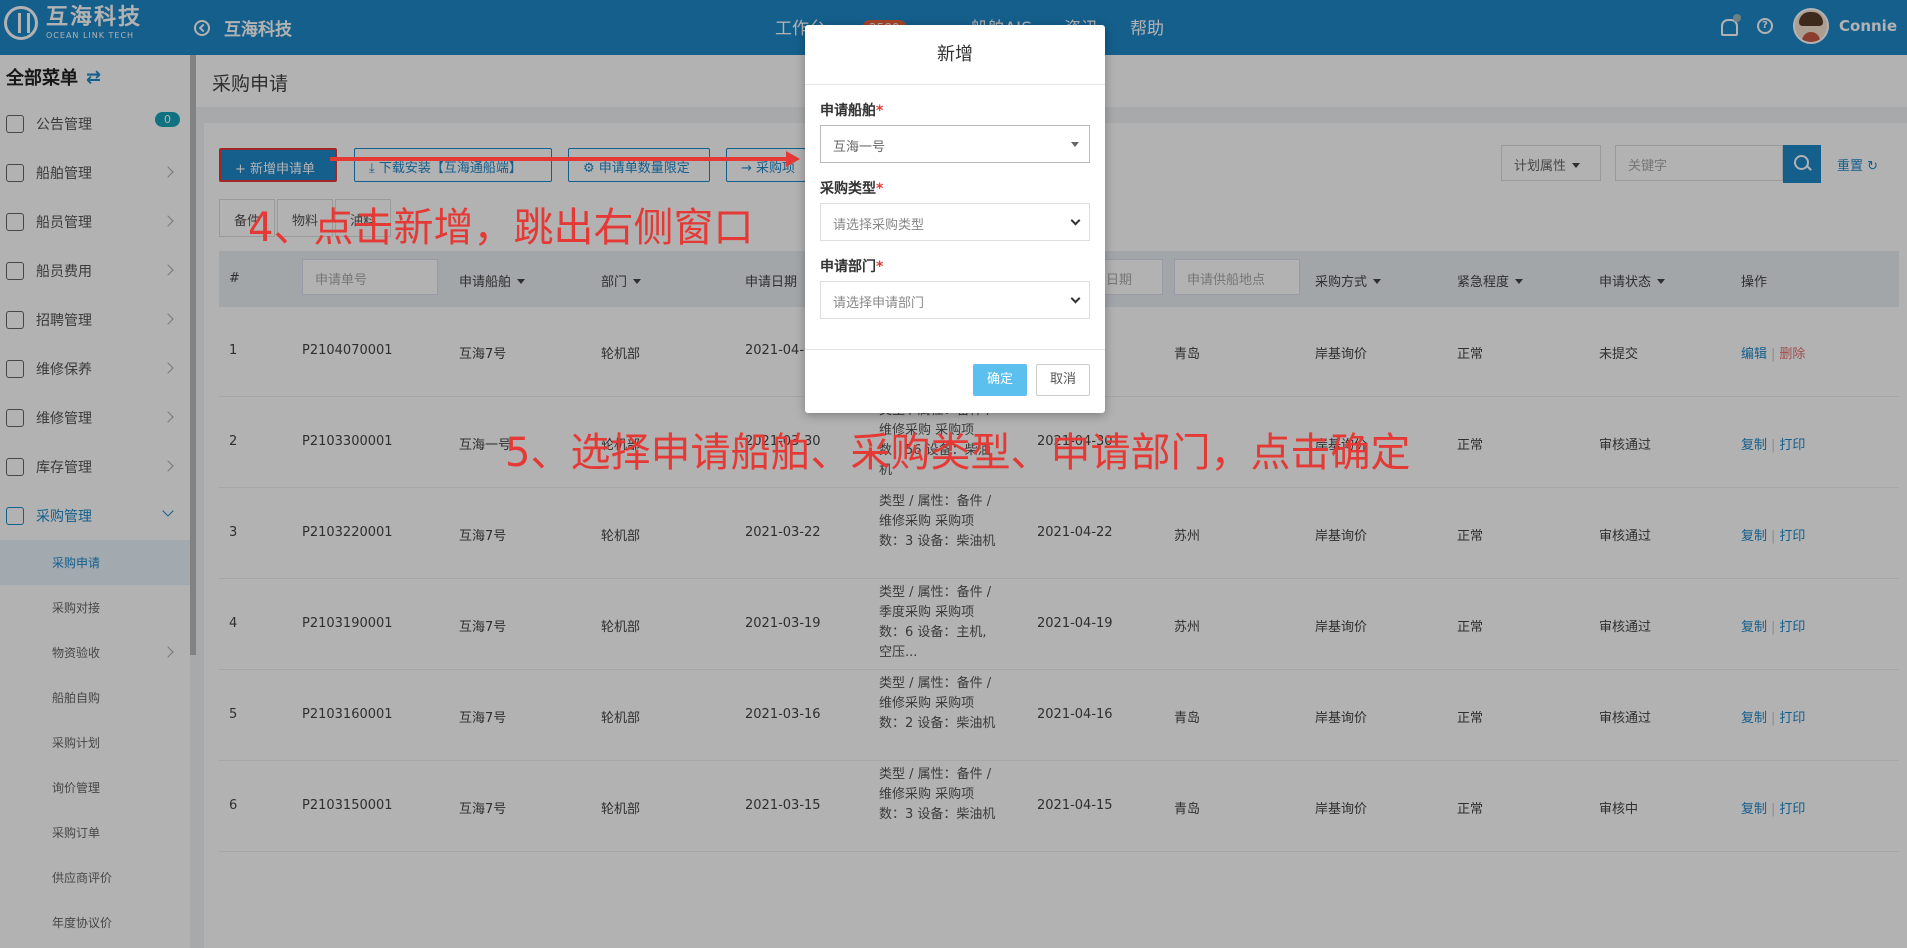 The width and height of the screenshot is (1907, 948). Describe the element at coordinates (879, 225) in the screenshot. I see `type-placeholder: 请选择采购类型` at that location.